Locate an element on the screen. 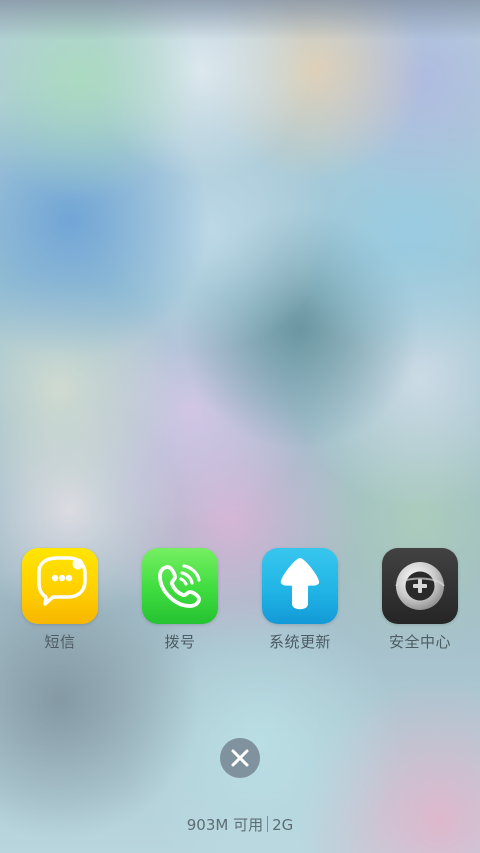 The width and height of the screenshot is (480, 853). app-system-update: 系统更新 is located at coordinates (300, 599).